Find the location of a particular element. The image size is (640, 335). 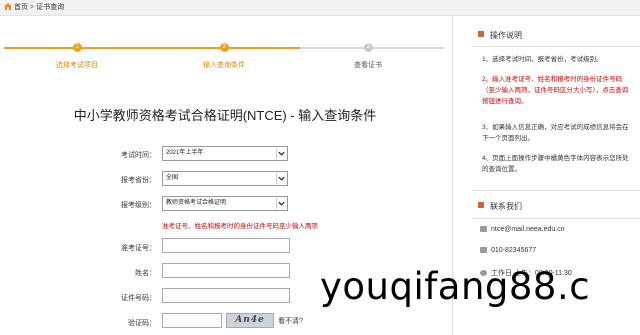

captcha-image: An4e is located at coordinates (250, 320).